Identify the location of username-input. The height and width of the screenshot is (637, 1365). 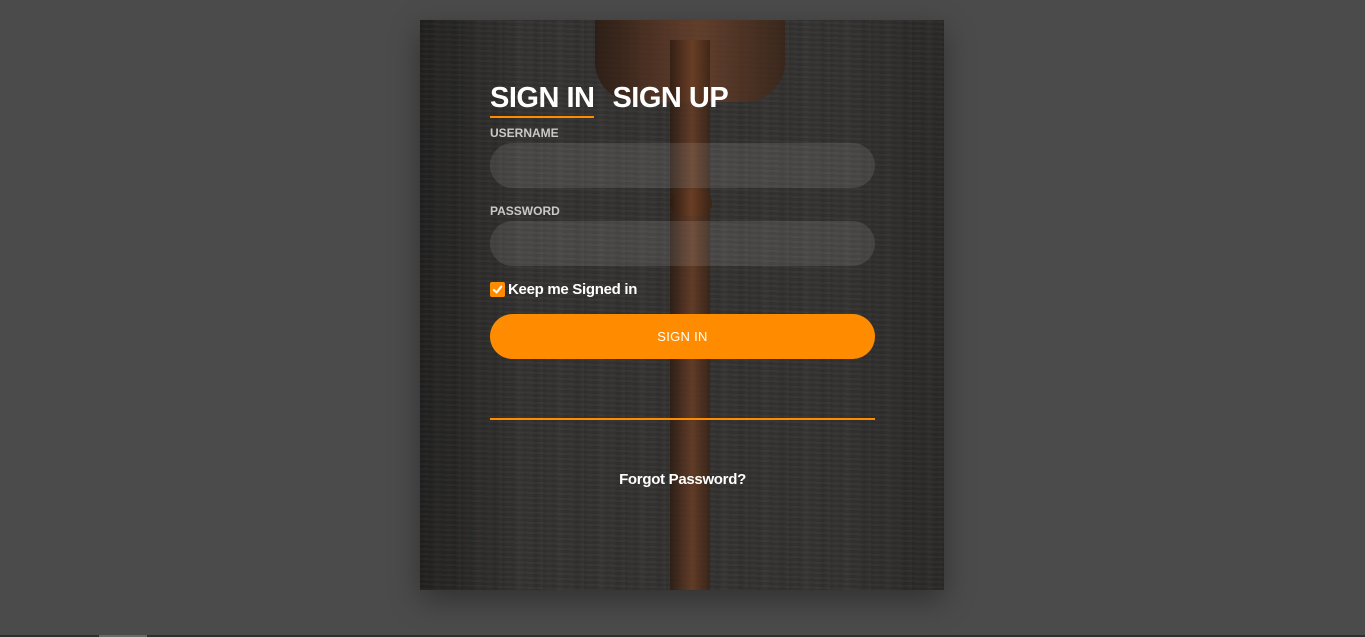
(682, 165).